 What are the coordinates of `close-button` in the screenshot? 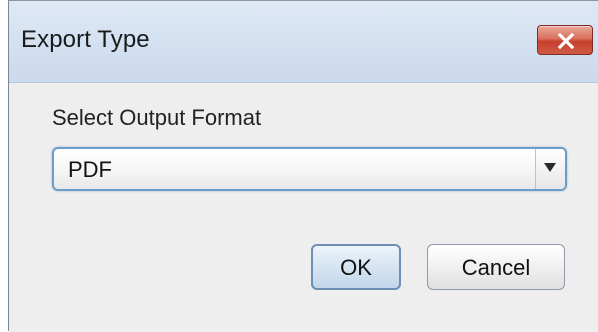 It's located at (565, 40).